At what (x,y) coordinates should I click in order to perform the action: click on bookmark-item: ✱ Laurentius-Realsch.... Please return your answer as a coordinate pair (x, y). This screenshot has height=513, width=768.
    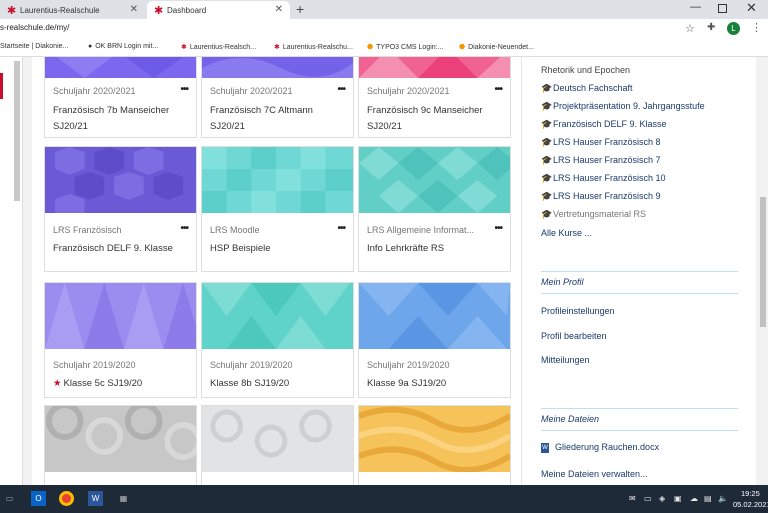
    Looking at the image, I should click on (218, 47).